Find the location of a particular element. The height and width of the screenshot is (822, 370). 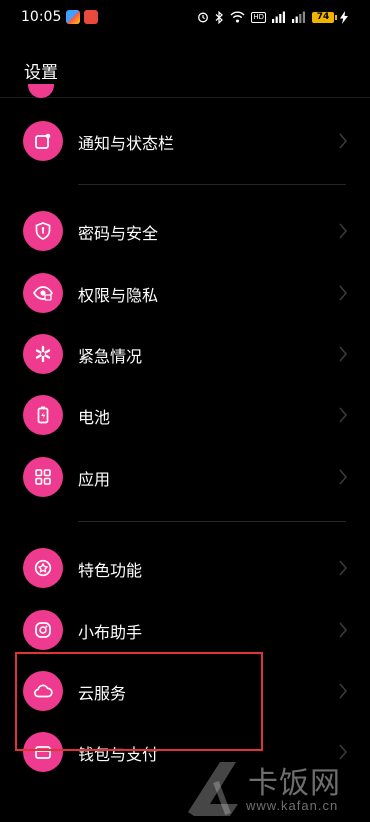

hd-badge: HD is located at coordinates (258, 17).